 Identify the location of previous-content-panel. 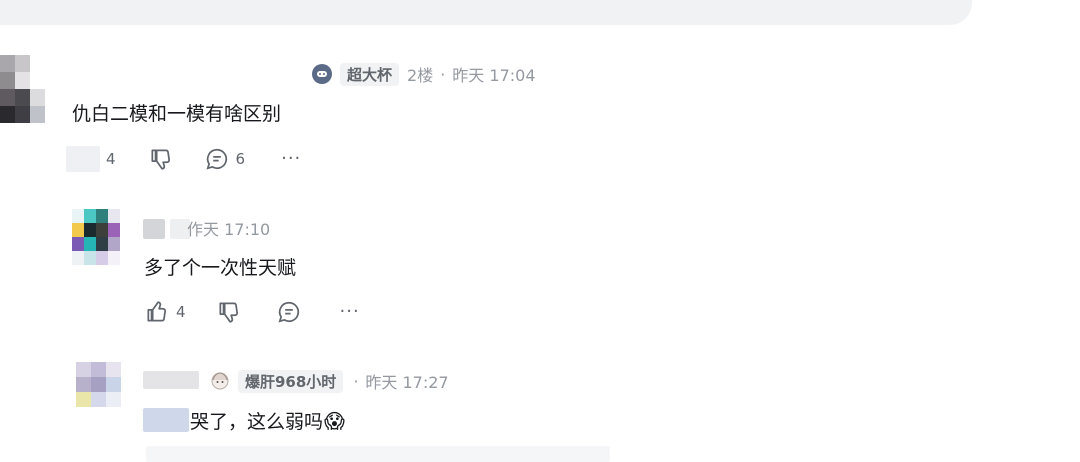
(486, 12).